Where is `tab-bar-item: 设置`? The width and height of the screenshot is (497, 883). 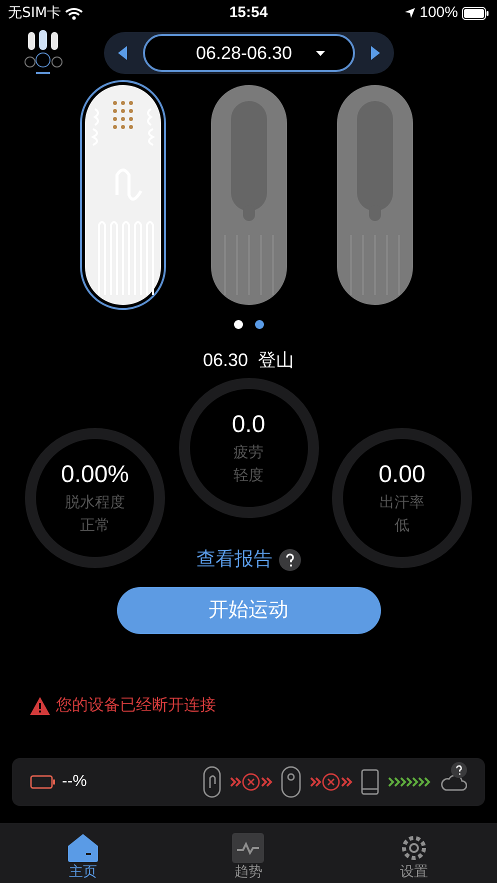 tab-bar-item: 设置 is located at coordinates (414, 856).